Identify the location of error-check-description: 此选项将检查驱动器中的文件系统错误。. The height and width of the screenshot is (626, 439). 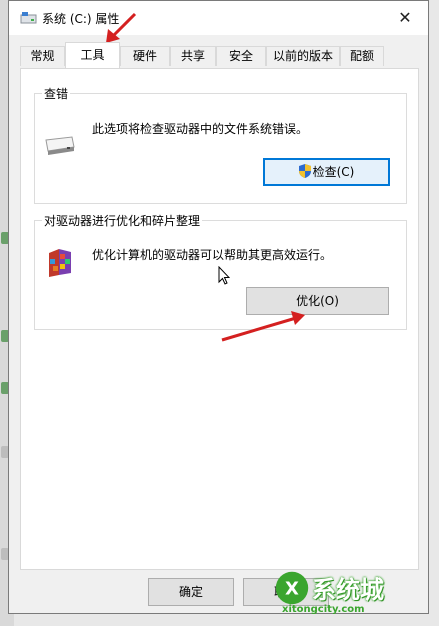
(200, 129).